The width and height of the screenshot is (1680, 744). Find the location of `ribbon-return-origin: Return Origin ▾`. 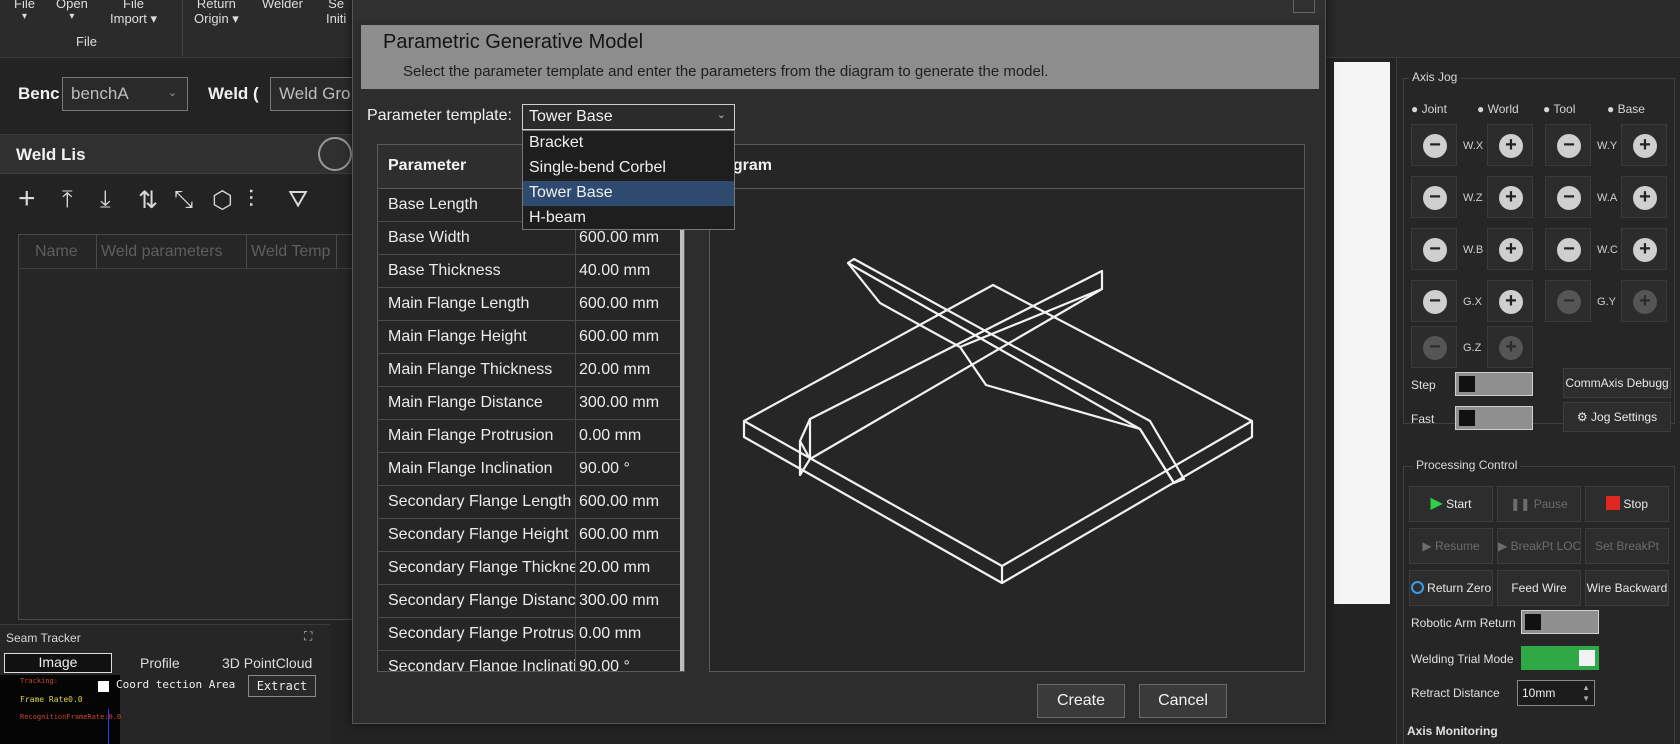

ribbon-return-origin: Return Origin ▾ is located at coordinates (216, 13).